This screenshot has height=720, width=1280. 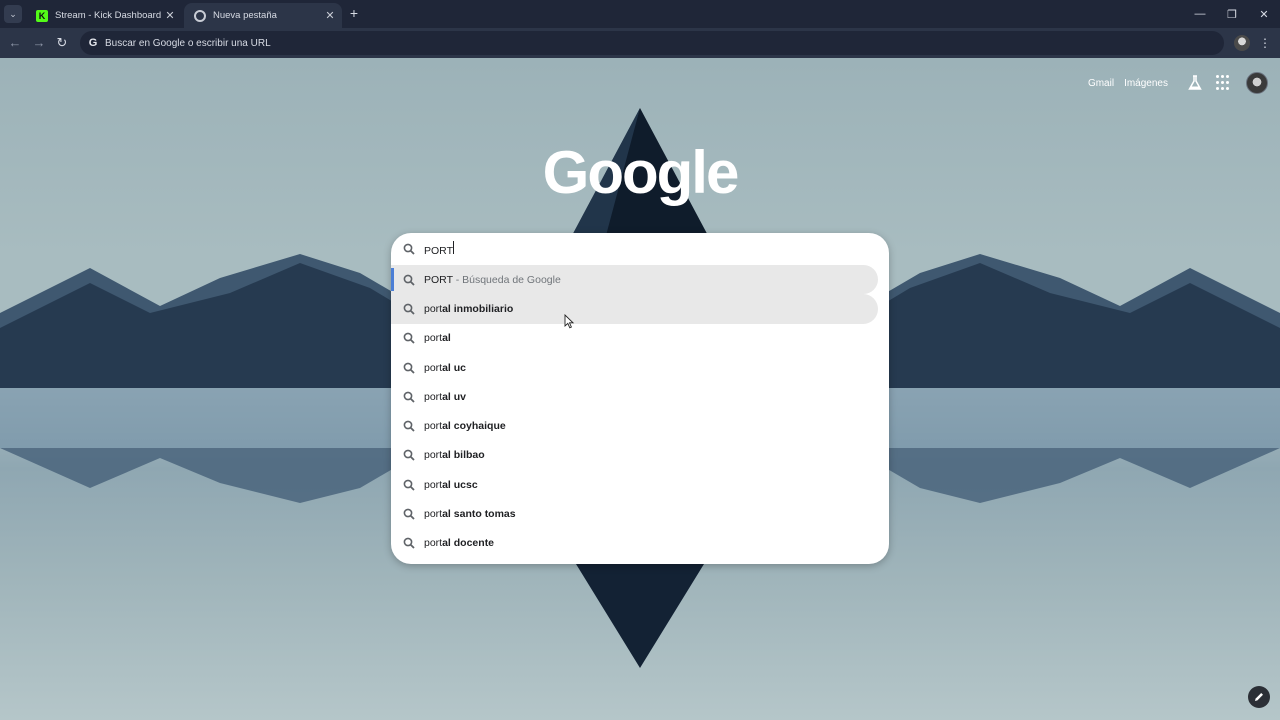 I want to click on tab-new-tab: Nueva pestaña ✕, so click(x=263, y=15).